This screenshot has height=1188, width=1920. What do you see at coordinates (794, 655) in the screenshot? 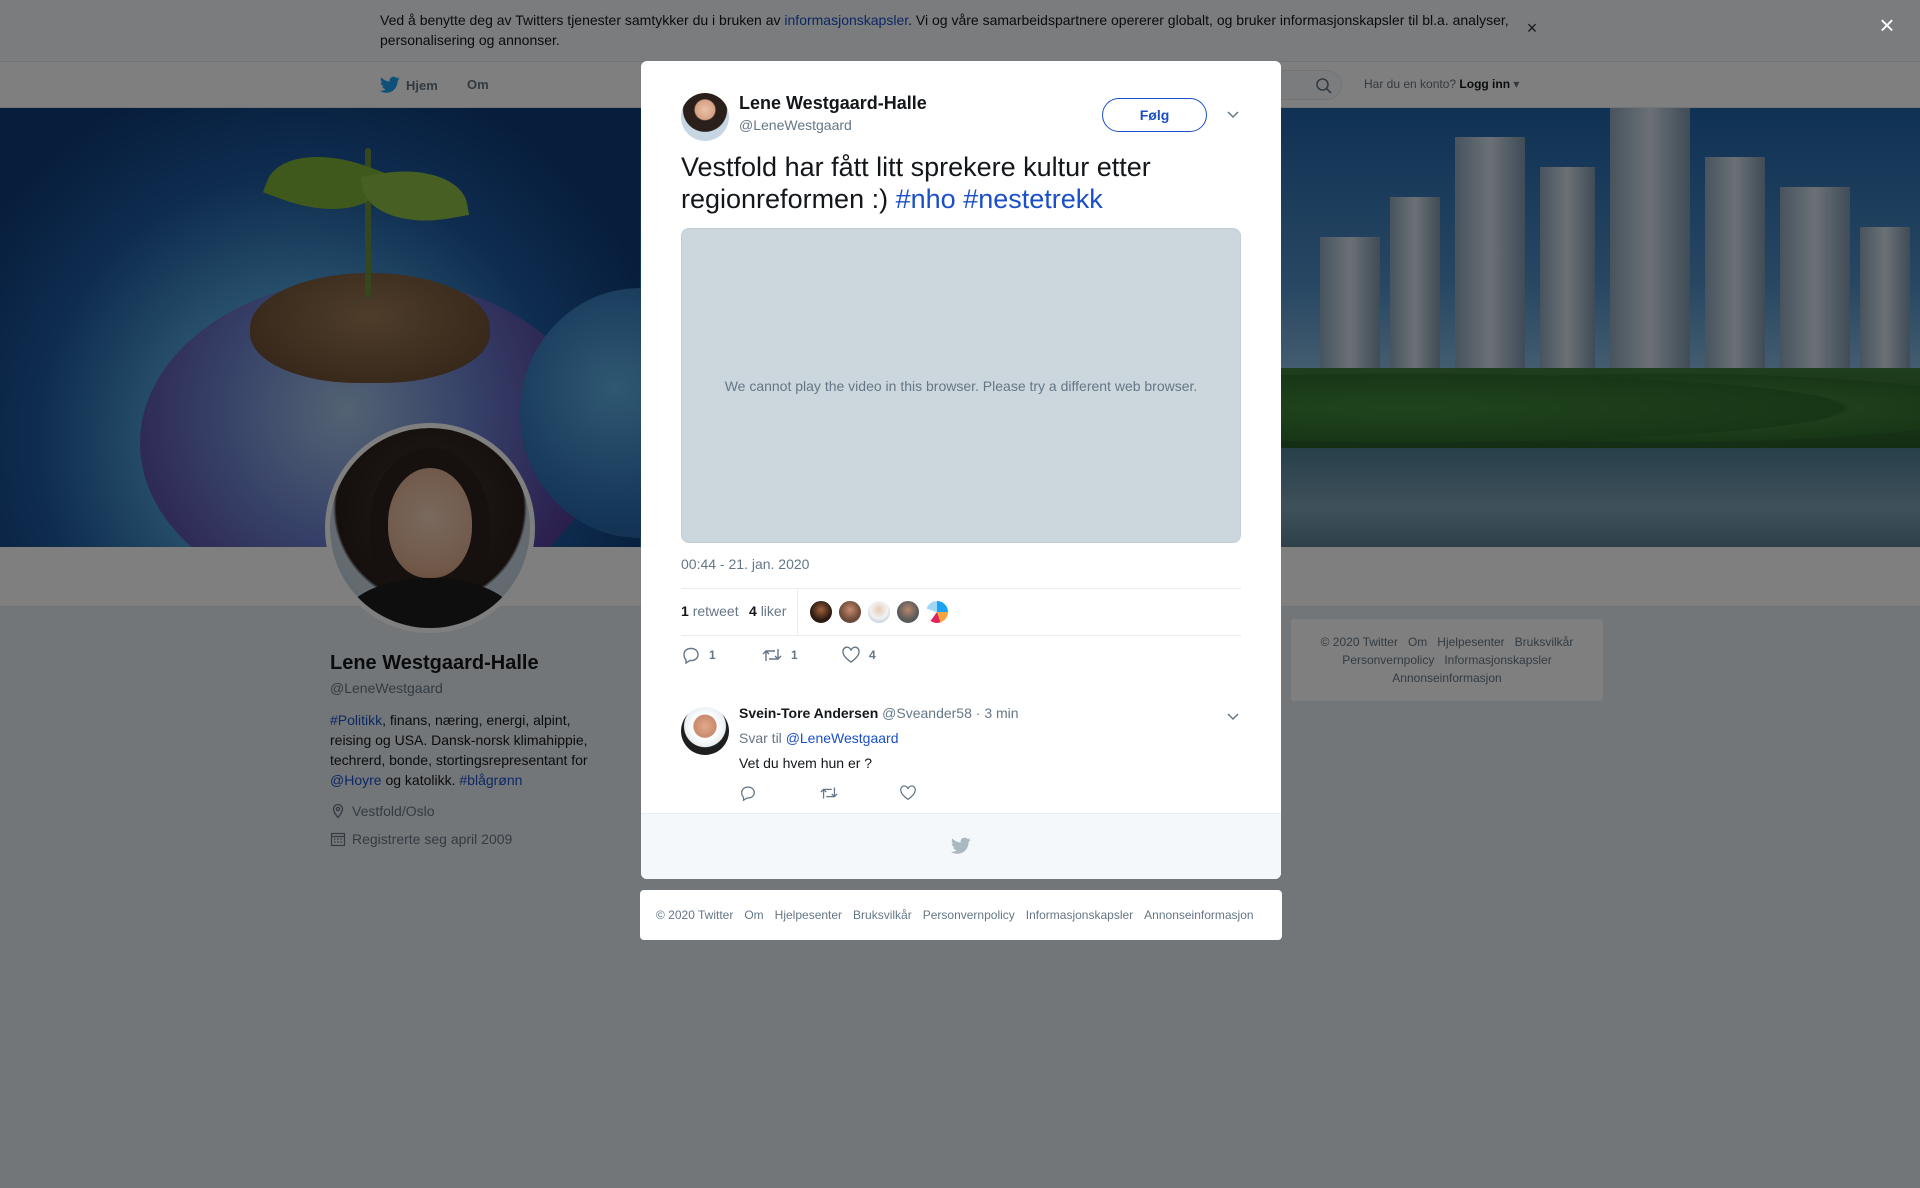
I see `retweet-count: 1` at bounding box center [794, 655].